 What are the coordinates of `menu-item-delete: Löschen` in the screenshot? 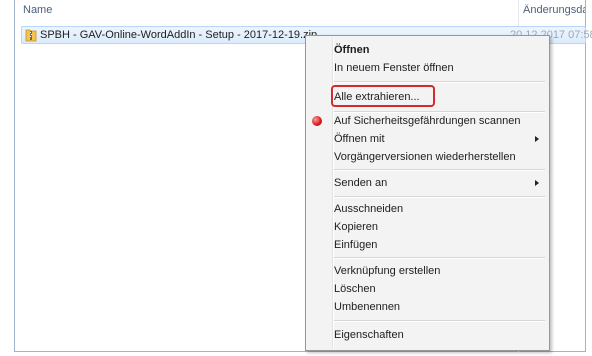 It's located at (355, 289).